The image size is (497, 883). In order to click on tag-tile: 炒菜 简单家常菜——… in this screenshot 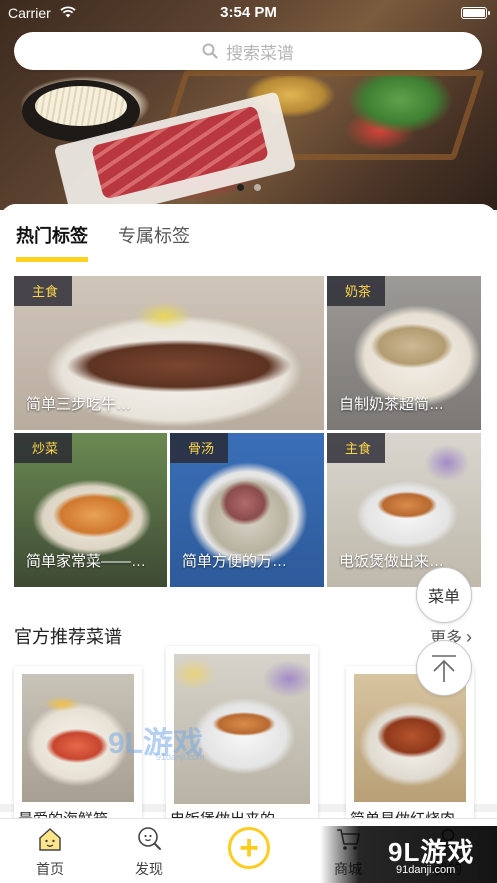, I will do `click(90, 510)`.